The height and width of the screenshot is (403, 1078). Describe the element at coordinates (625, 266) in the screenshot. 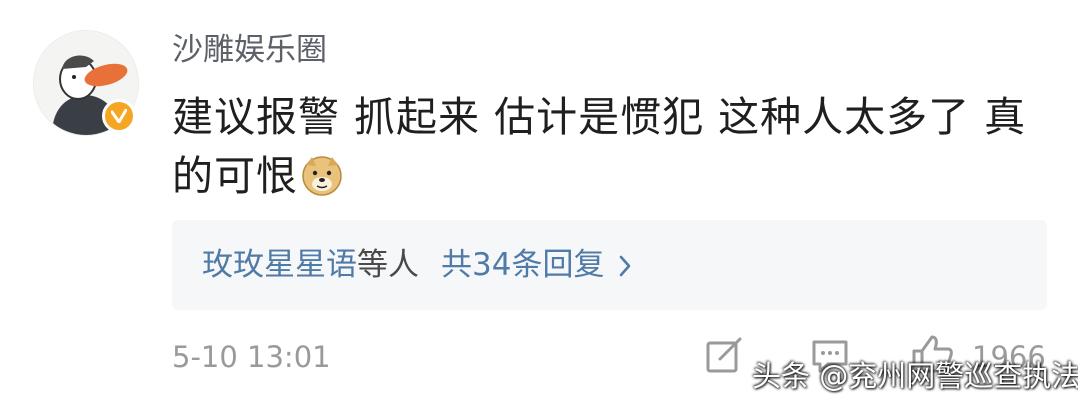

I see `chevron-right-icon` at that location.